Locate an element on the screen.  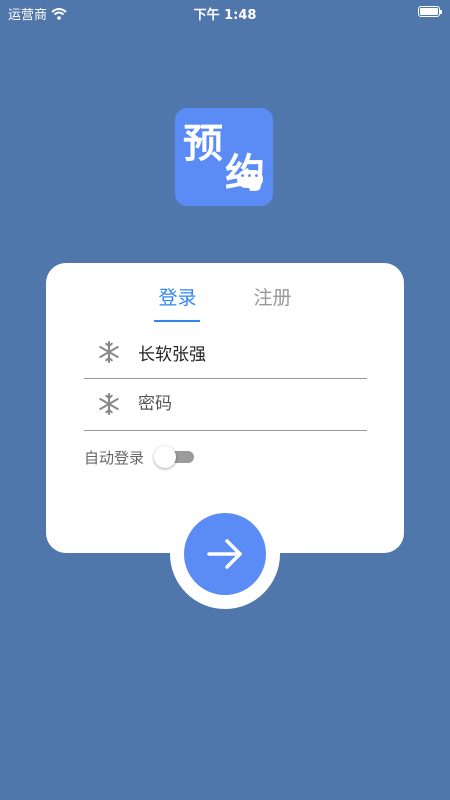
app-logo: 预 约 is located at coordinates (224, 157).